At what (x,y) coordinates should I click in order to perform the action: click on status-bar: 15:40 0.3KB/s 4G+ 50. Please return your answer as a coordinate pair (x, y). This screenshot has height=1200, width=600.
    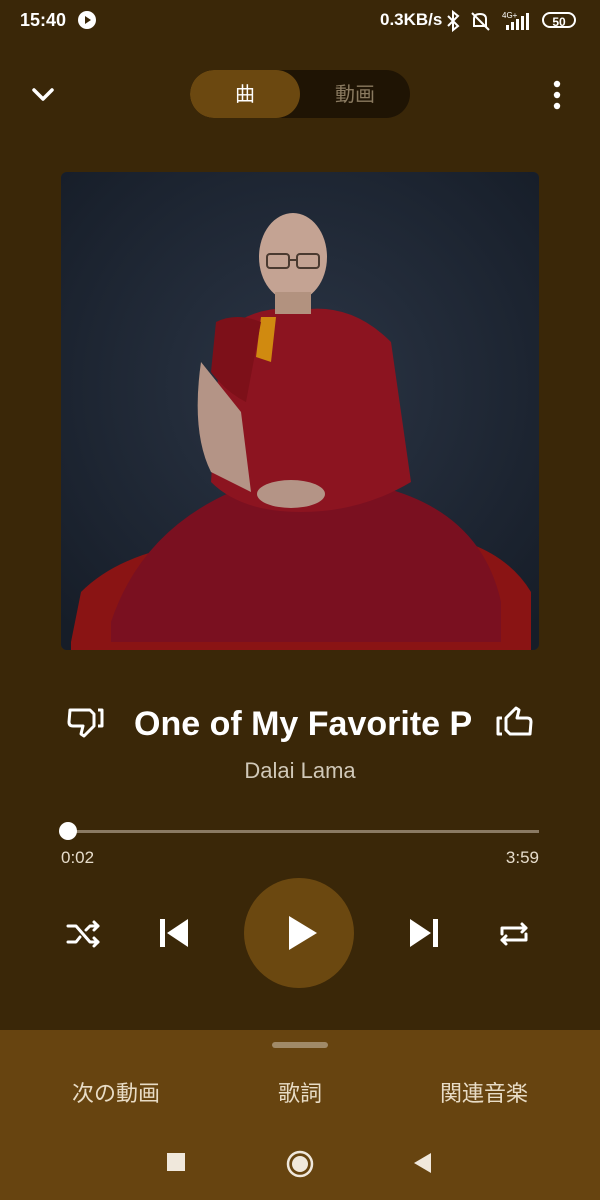
    Looking at the image, I should click on (300, 22).